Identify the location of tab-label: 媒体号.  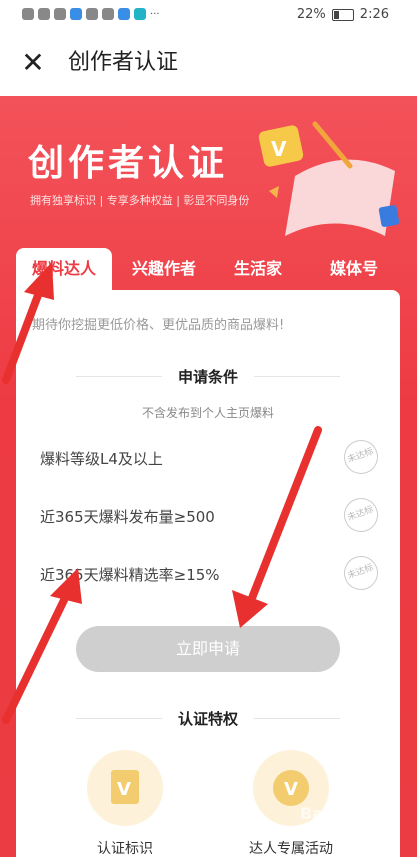
(353, 268).